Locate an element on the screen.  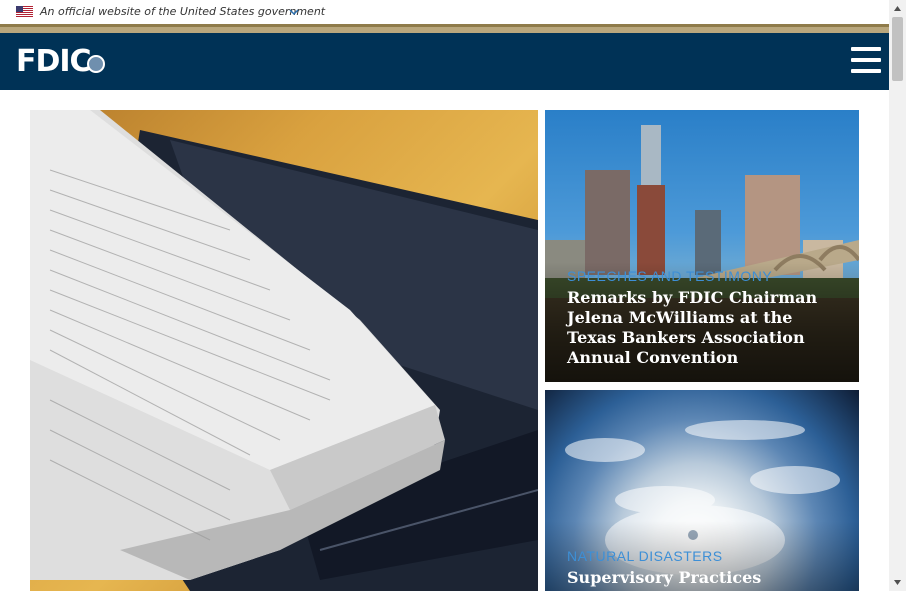
card-title: Supervisory Practices is located at coordinates (702, 578).